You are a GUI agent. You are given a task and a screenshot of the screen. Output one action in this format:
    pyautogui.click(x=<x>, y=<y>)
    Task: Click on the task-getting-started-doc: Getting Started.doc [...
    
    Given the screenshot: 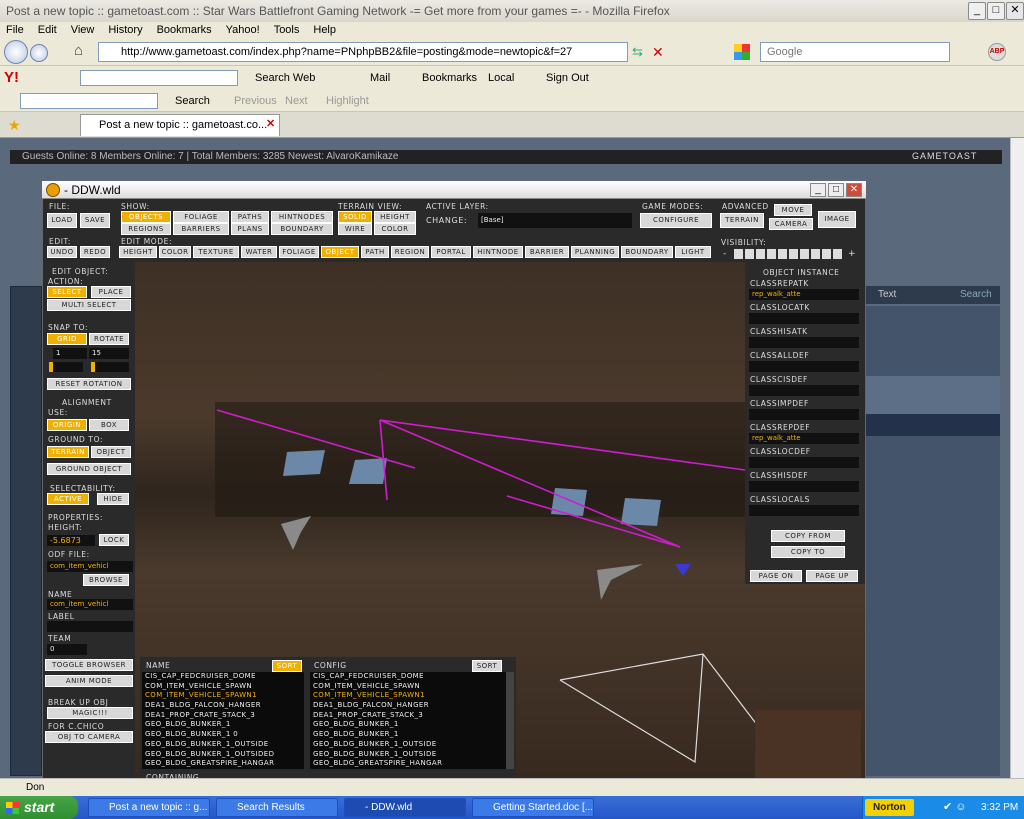 What is the action you would take?
    pyautogui.click(x=533, y=807)
    